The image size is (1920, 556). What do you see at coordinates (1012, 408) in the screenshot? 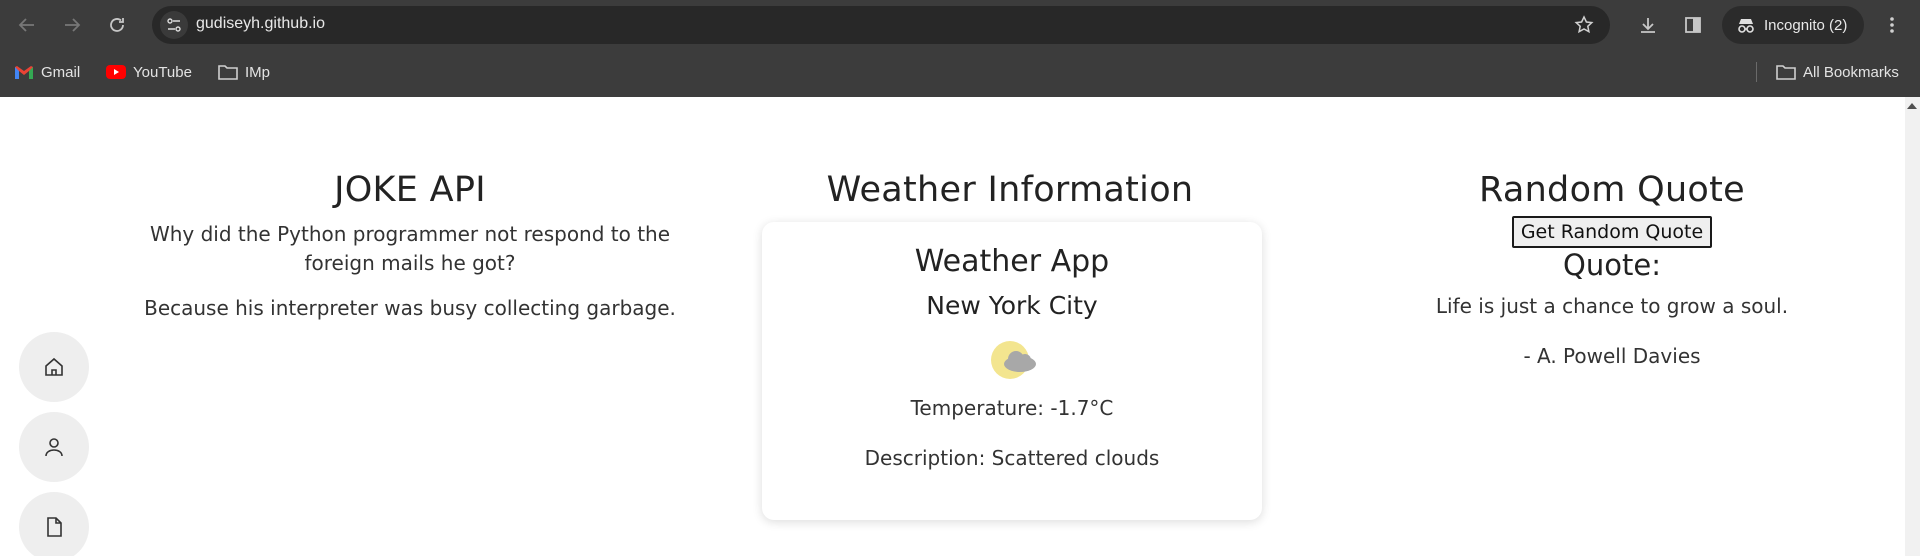
I see `weather-temperature: Temperature: -1.7°C` at bounding box center [1012, 408].